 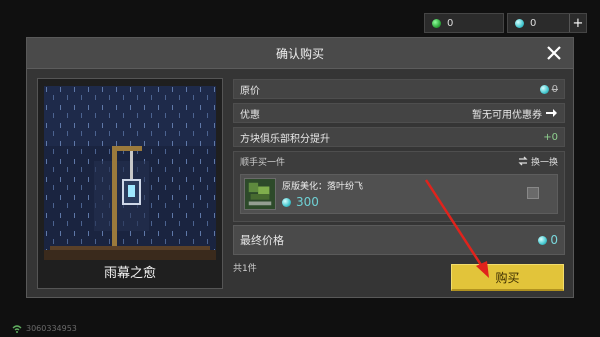 What do you see at coordinates (551, 113) in the screenshot?
I see `arrow-right-icon` at bounding box center [551, 113].